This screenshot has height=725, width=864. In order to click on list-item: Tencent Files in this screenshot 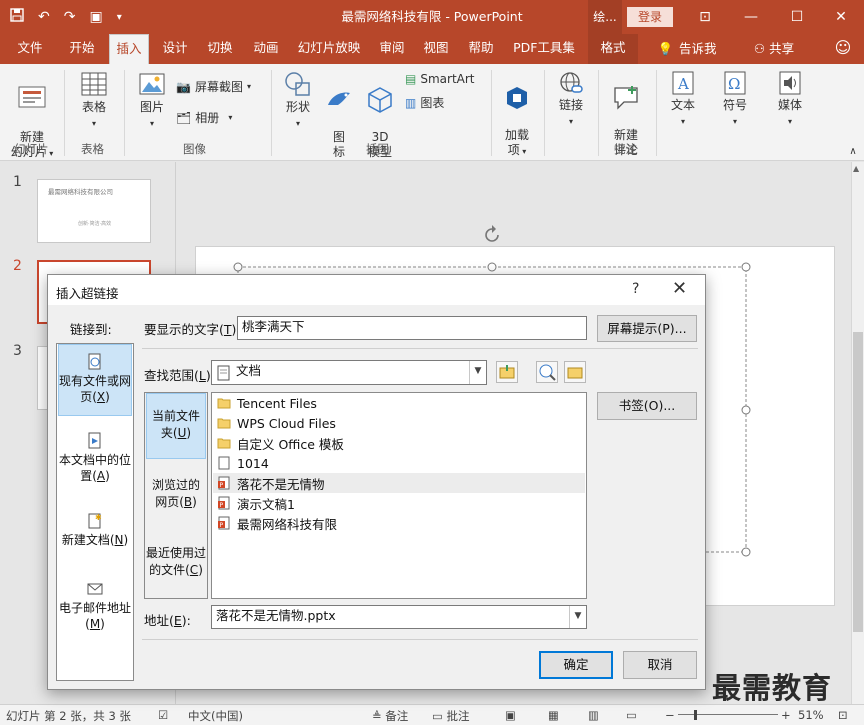, I will do `click(399, 403)`.